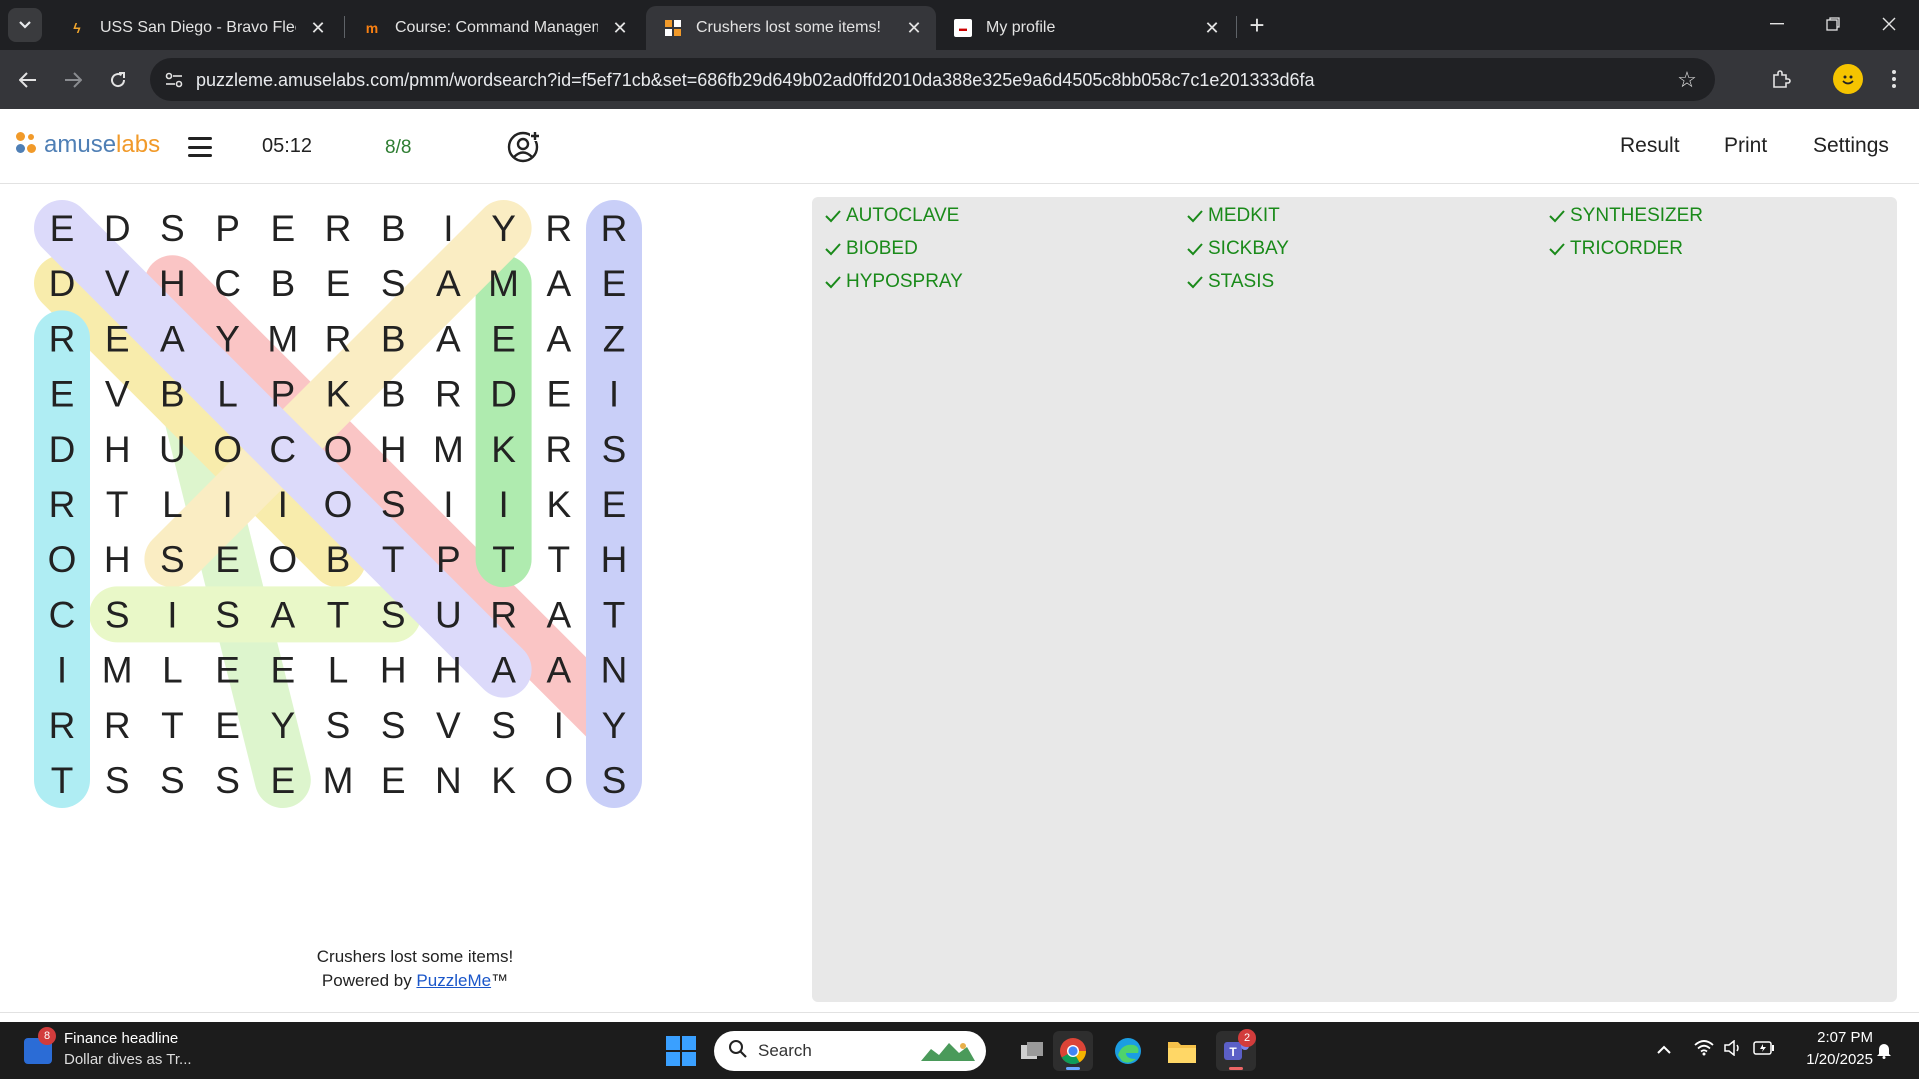 This screenshot has width=1919, height=1079. What do you see at coordinates (614, 670) in the screenshot?
I see `grid-letter: N` at bounding box center [614, 670].